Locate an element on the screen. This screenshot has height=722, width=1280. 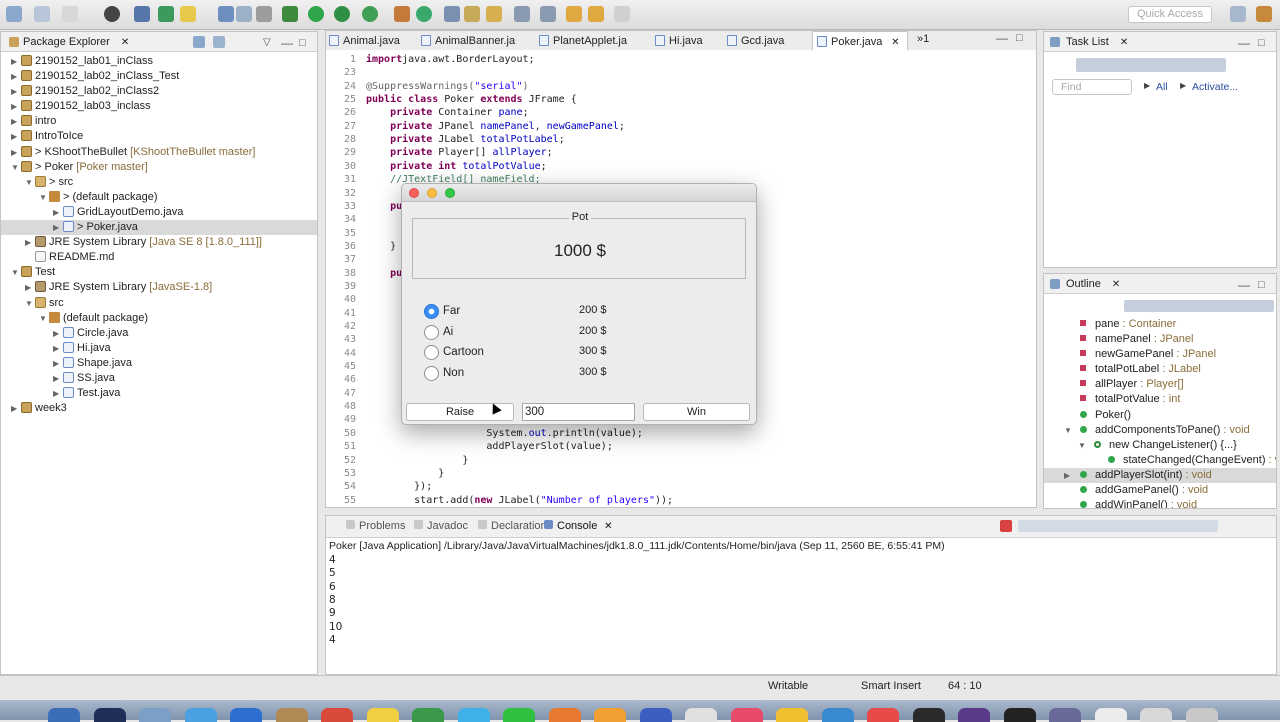
forward-icon is located at coordinates (622, 14).